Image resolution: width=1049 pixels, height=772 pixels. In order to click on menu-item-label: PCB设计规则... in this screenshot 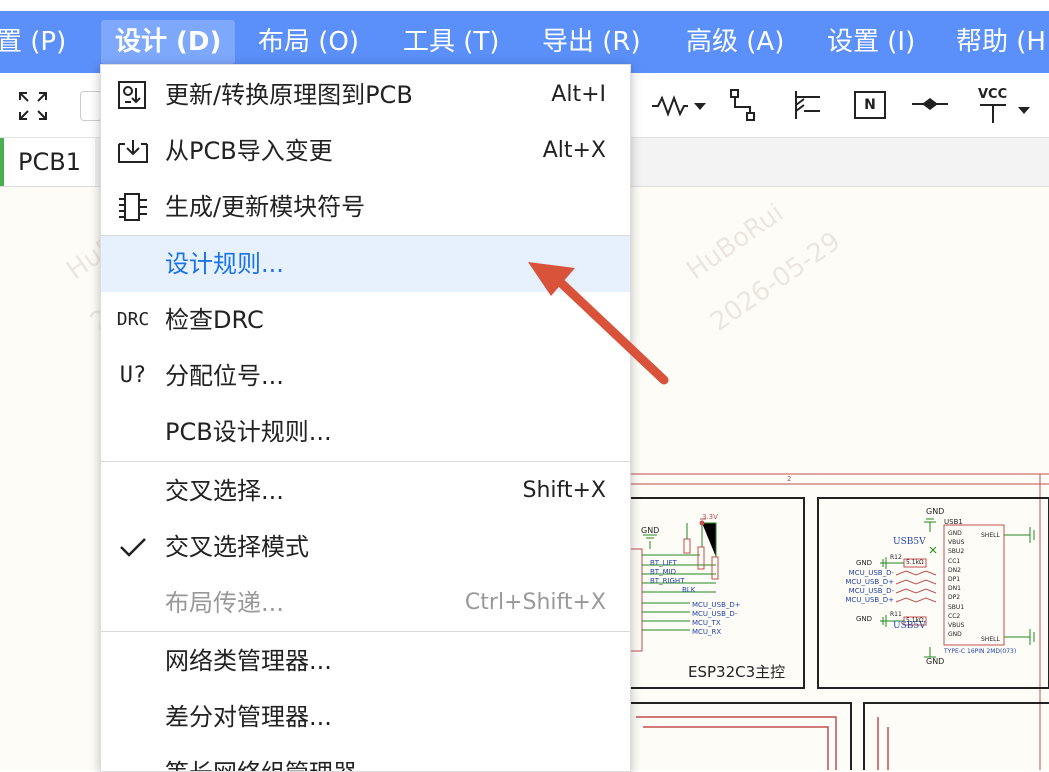, I will do `click(248, 432)`.